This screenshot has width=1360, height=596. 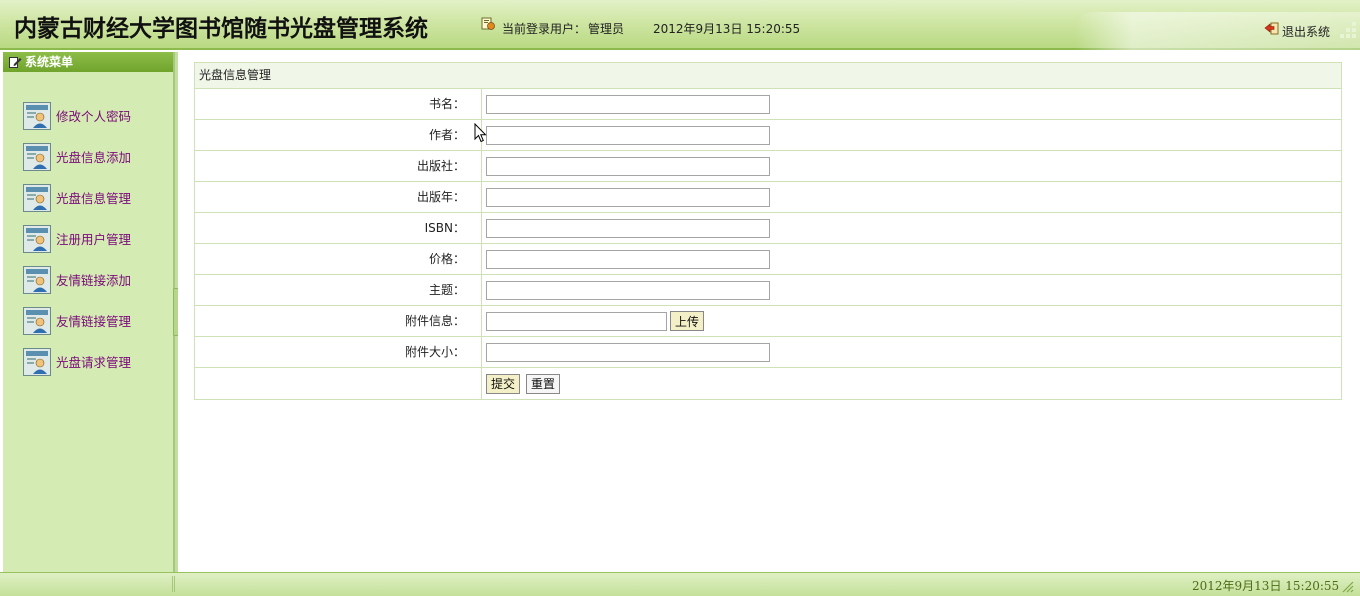 I want to click on form-row-attachment-size: 附件大小：, so click(x=768, y=352).